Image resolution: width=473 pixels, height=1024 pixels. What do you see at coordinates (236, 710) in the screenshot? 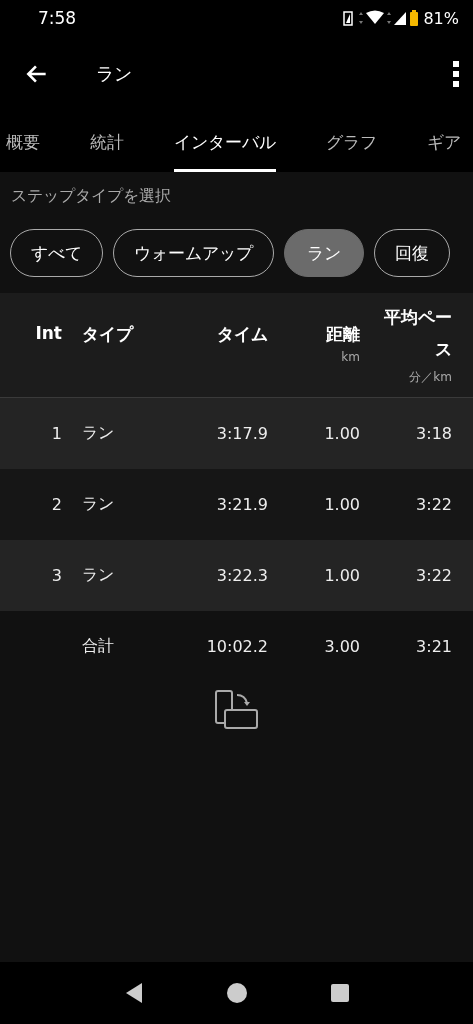
I see `rotate-screen-icon` at bounding box center [236, 710].